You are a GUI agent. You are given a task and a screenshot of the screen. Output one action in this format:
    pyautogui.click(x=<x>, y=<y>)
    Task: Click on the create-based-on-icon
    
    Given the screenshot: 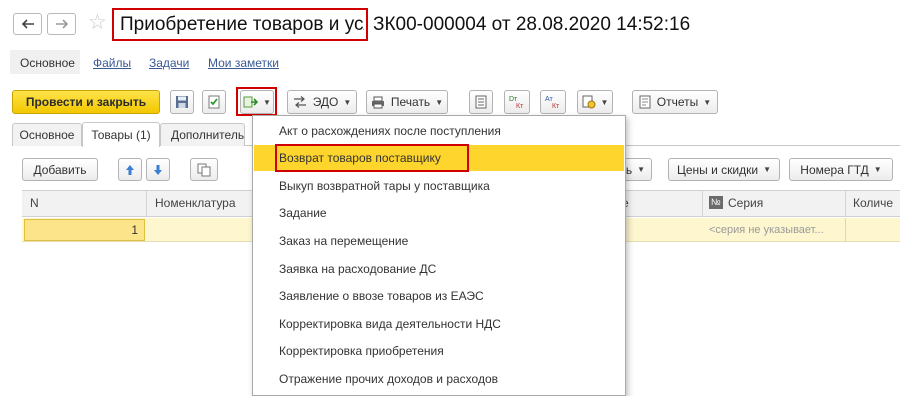 What is the action you would take?
    pyautogui.click(x=251, y=102)
    